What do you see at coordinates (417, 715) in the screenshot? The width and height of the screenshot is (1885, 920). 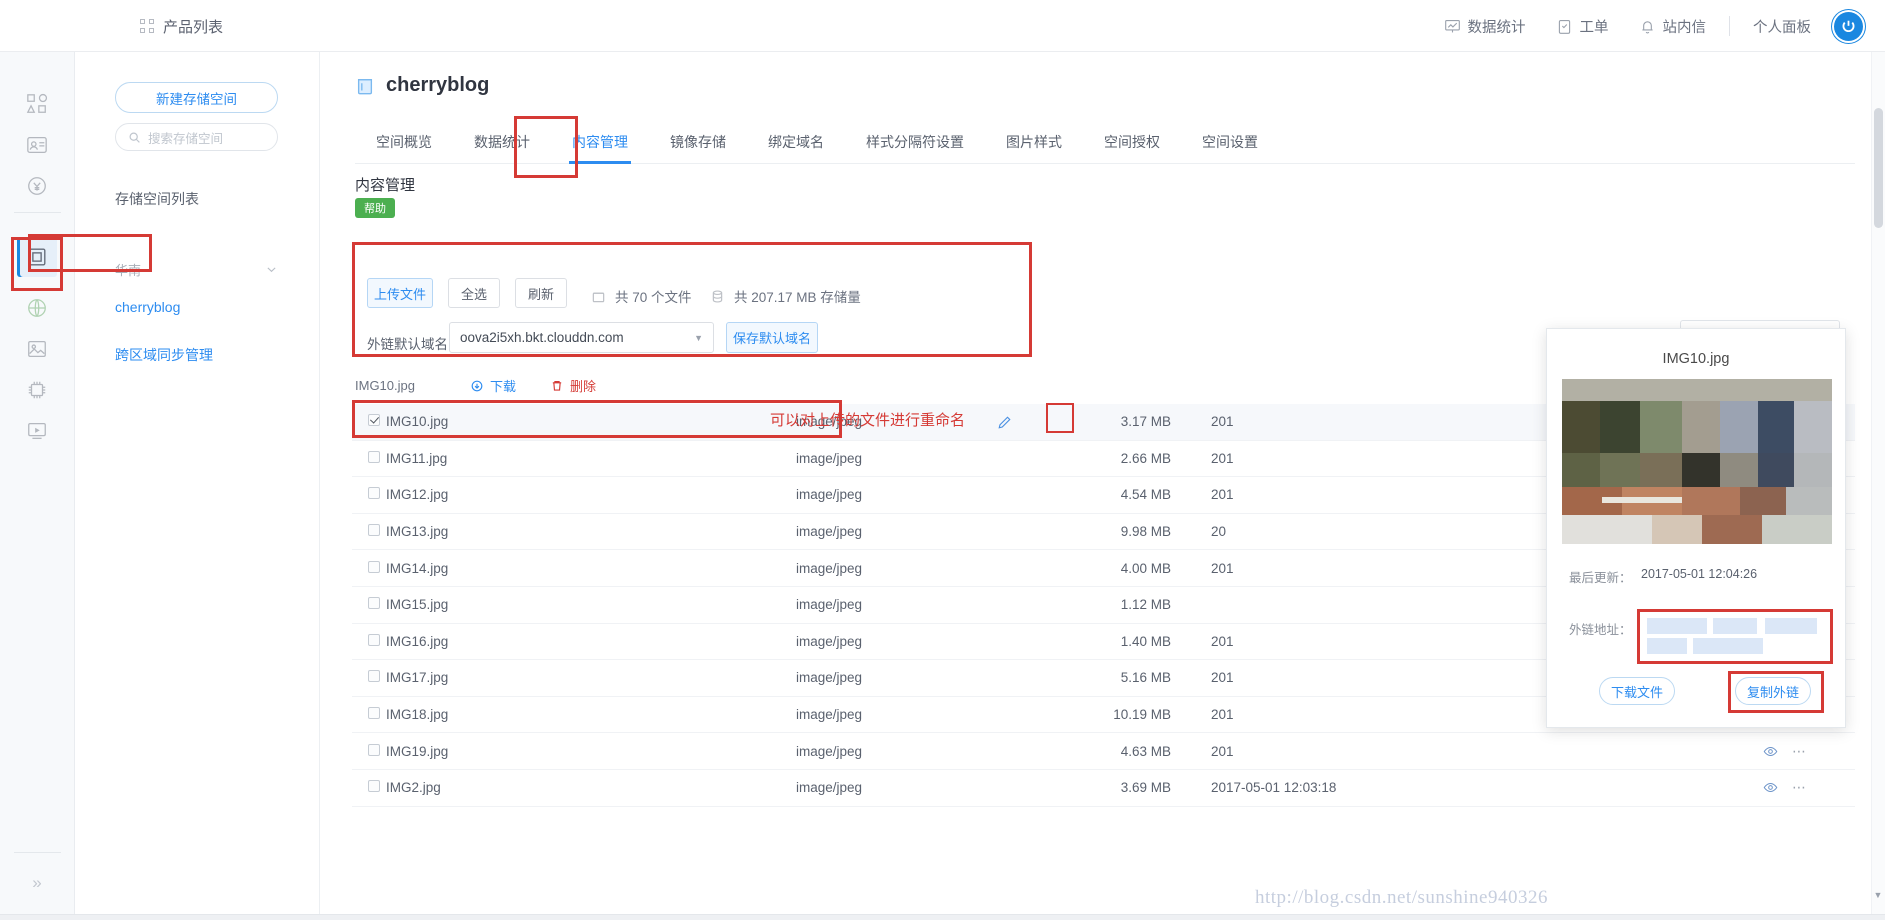 I see `file-name: IMG18.jpg` at bounding box center [417, 715].